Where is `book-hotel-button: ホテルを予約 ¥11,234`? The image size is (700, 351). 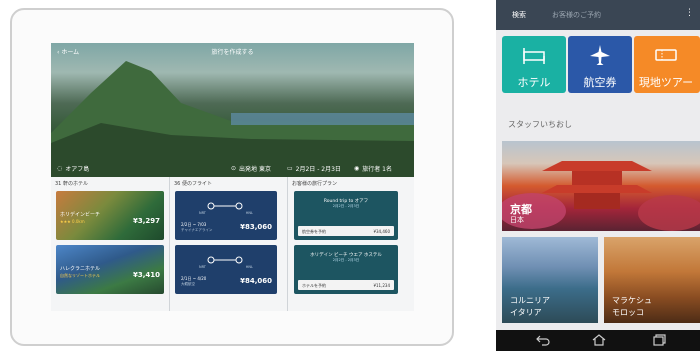
book-hotel-button: ホテルを予約 ¥11,234 is located at coordinates (346, 285).